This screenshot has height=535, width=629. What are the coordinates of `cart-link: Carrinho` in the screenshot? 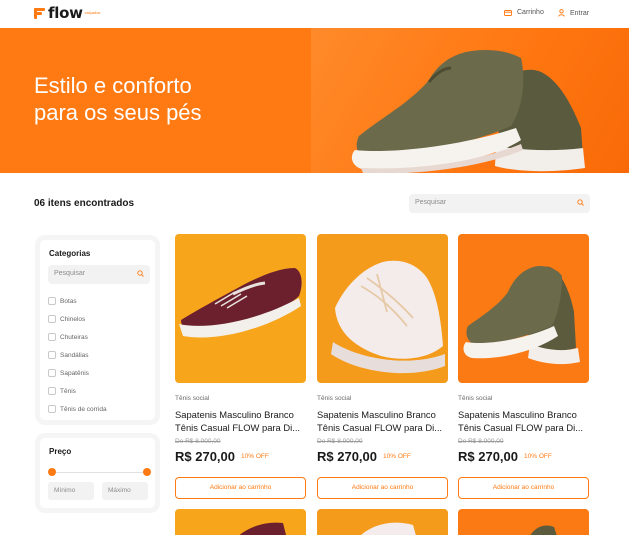 It's located at (524, 12).